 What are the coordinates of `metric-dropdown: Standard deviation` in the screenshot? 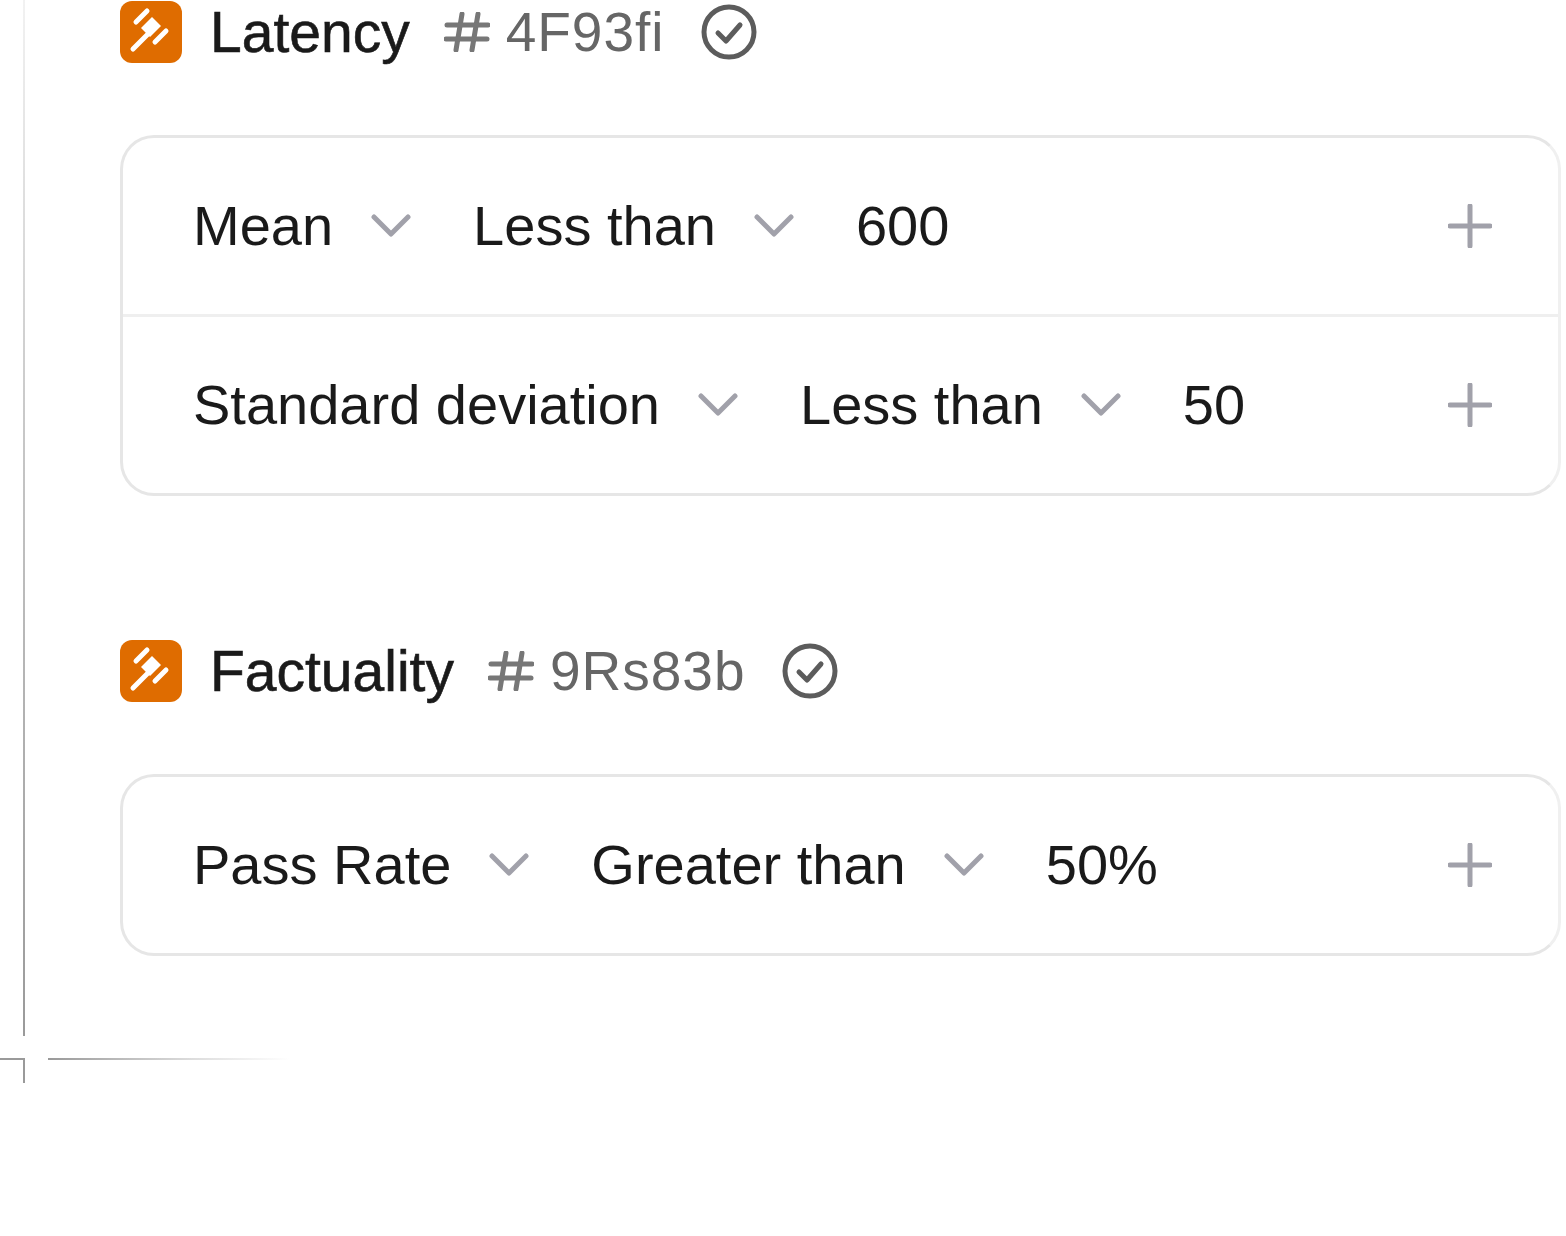 It's located at (465, 405).